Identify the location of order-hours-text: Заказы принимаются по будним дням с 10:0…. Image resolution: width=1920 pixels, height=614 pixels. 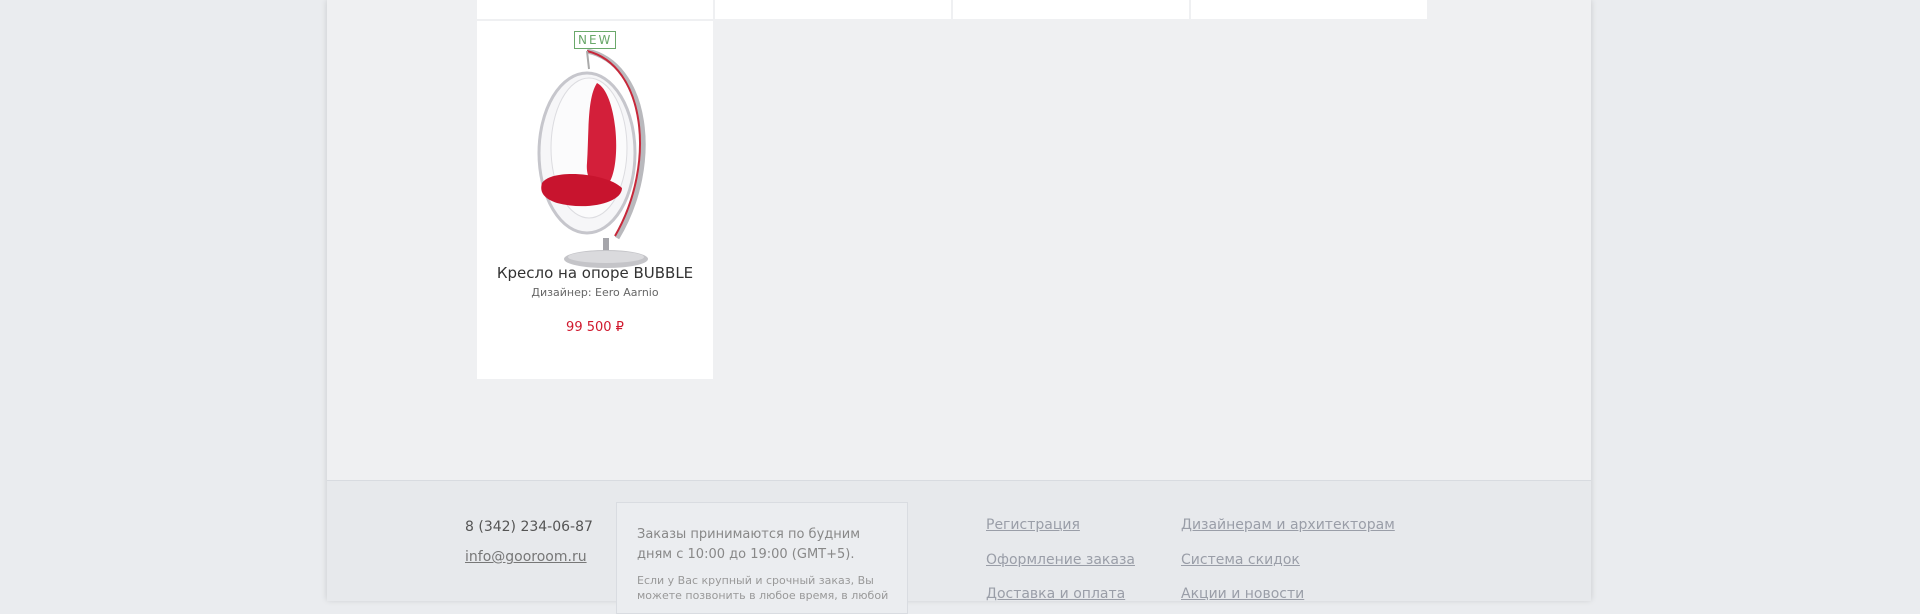
(749, 544).